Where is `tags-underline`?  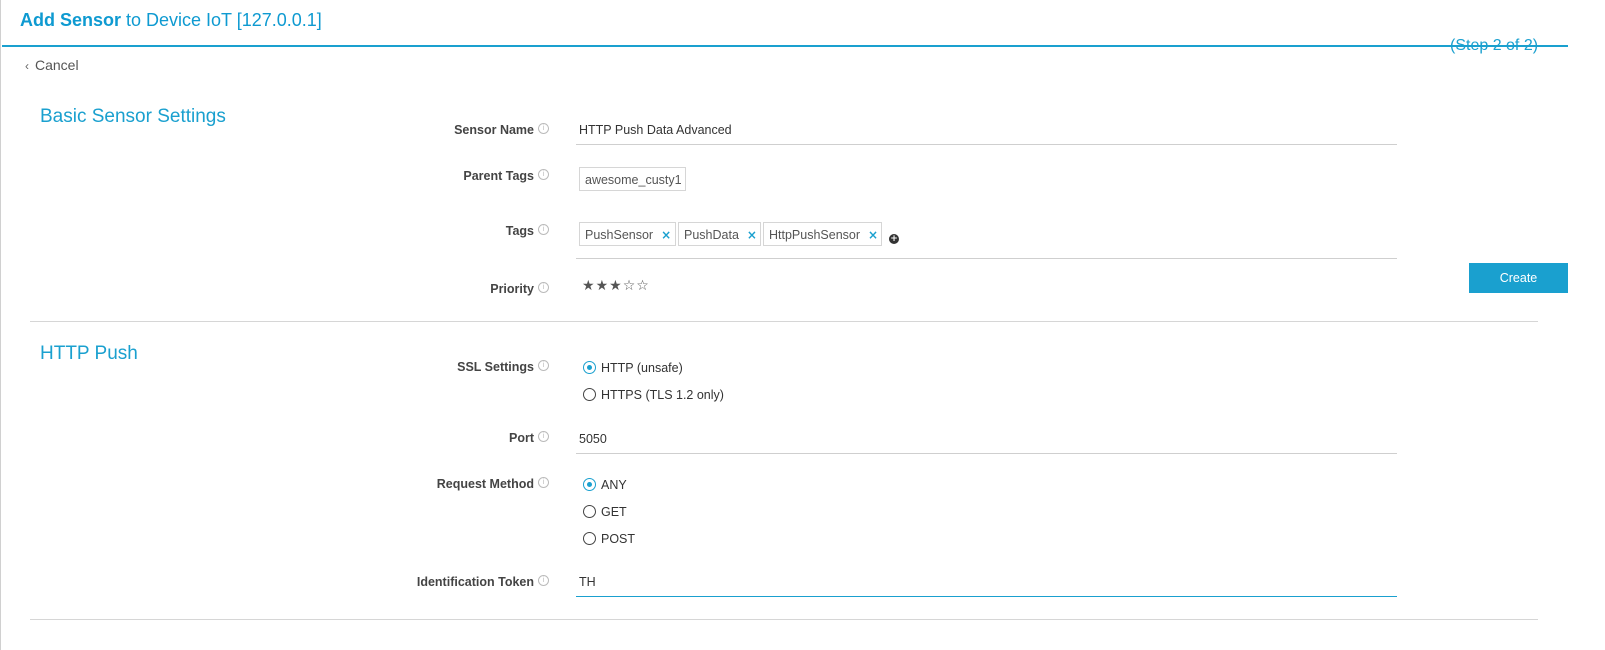
tags-underline is located at coordinates (986, 258).